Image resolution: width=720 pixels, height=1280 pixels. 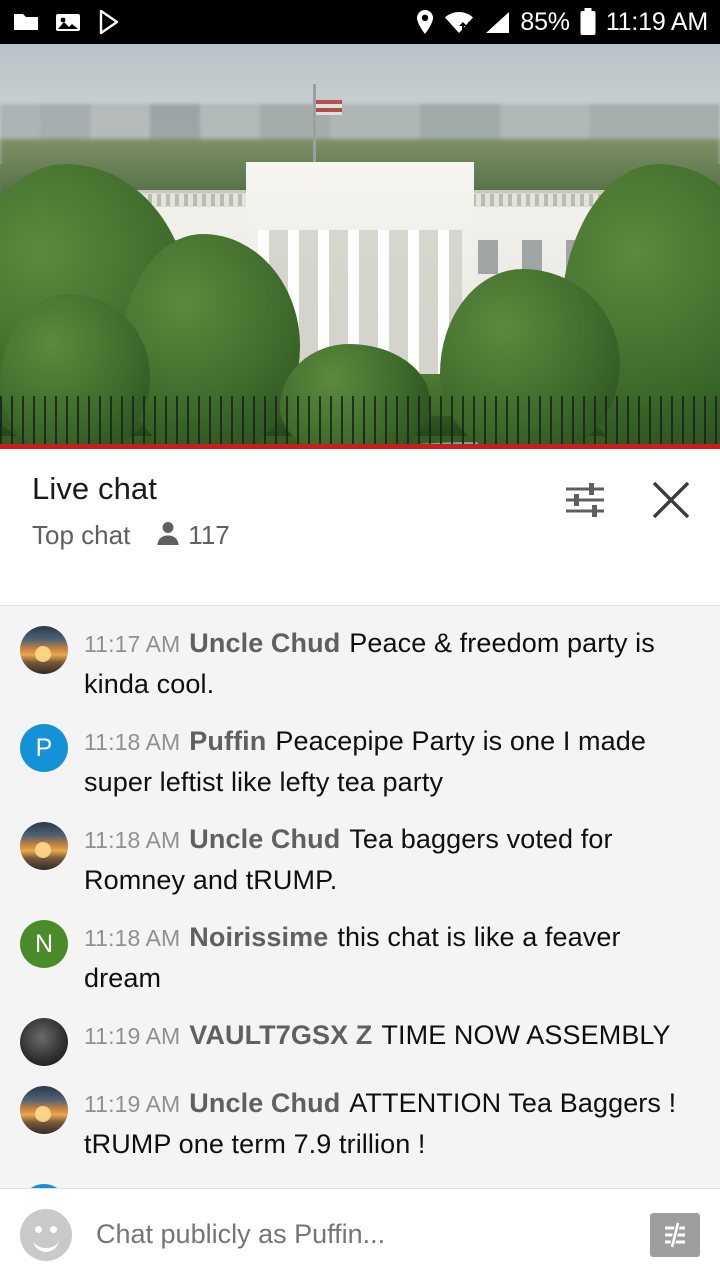 I want to click on live-chat-header: Live chat Top chat 117, so click(x=360, y=527).